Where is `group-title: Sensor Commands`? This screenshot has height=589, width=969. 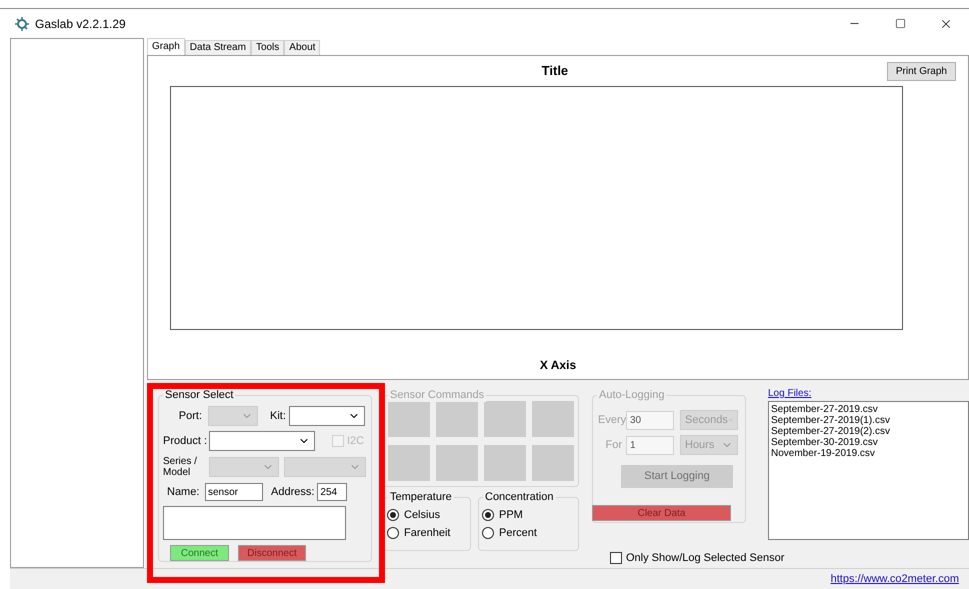 group-title: Sensor Commands is located at coordinates (437, 395).